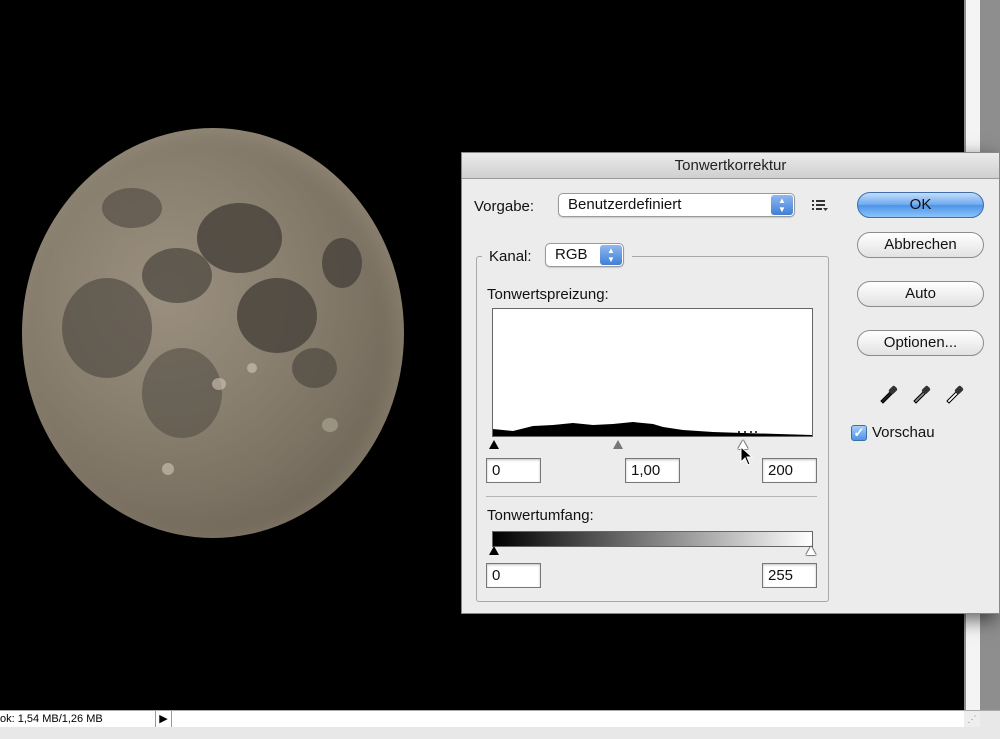  What do you see at coordinates (820, 206) in the screenshot?
I see `preset-options-icon` at bounding box center [820, 206].